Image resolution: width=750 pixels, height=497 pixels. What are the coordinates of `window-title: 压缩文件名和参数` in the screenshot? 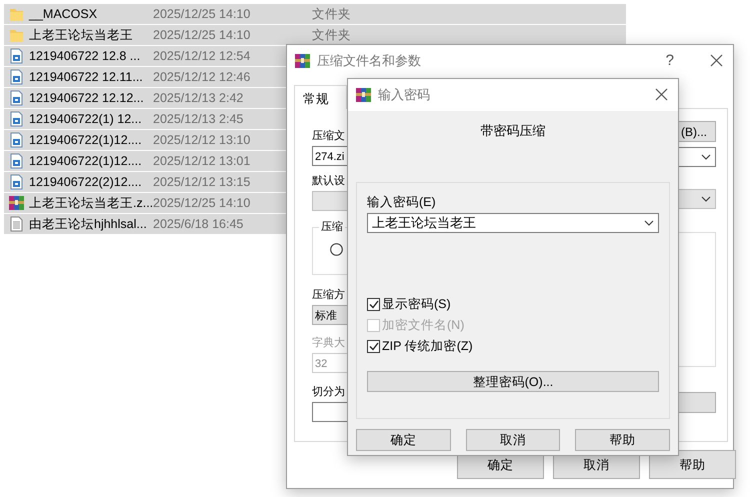 It's located at (369, 61).